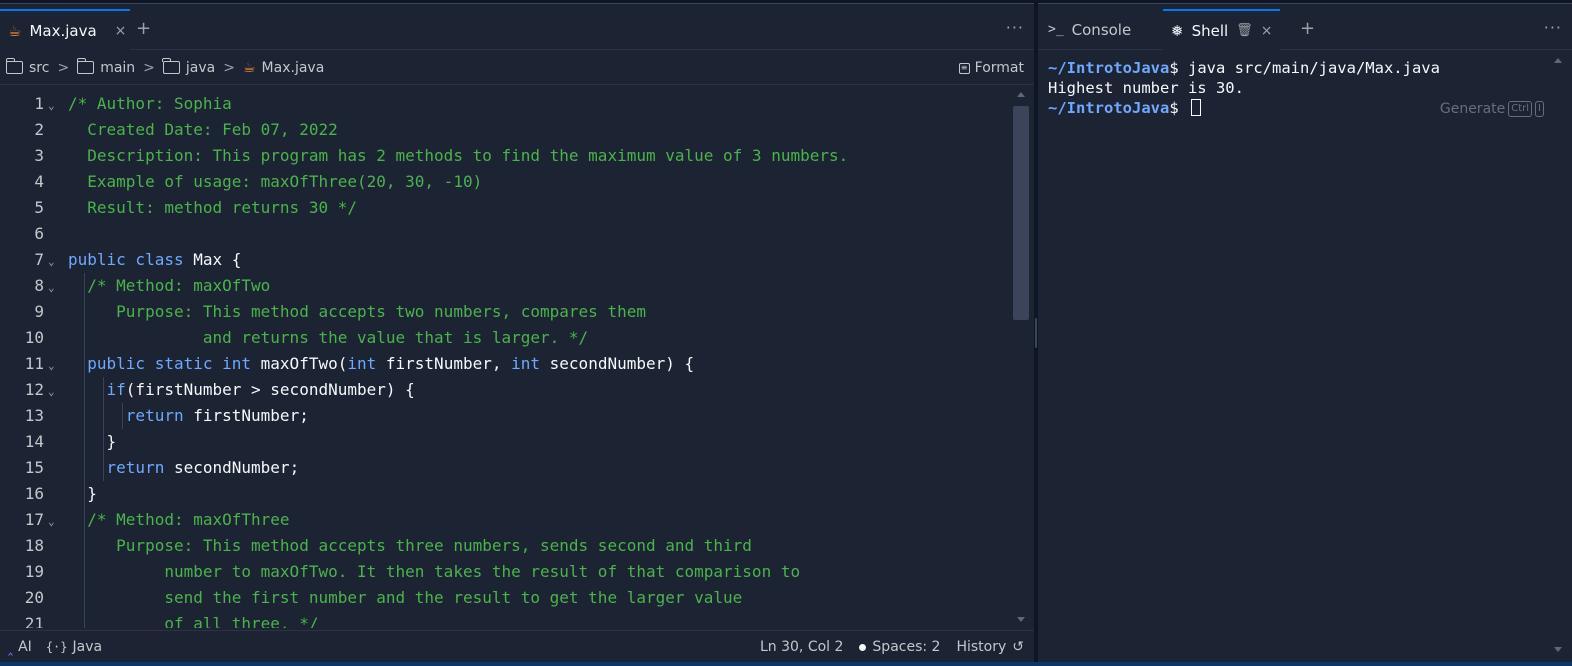 The image size is (1572, 666). I want to click on code-text: Created Date: Feb 07, 2022, so click(203, 130).